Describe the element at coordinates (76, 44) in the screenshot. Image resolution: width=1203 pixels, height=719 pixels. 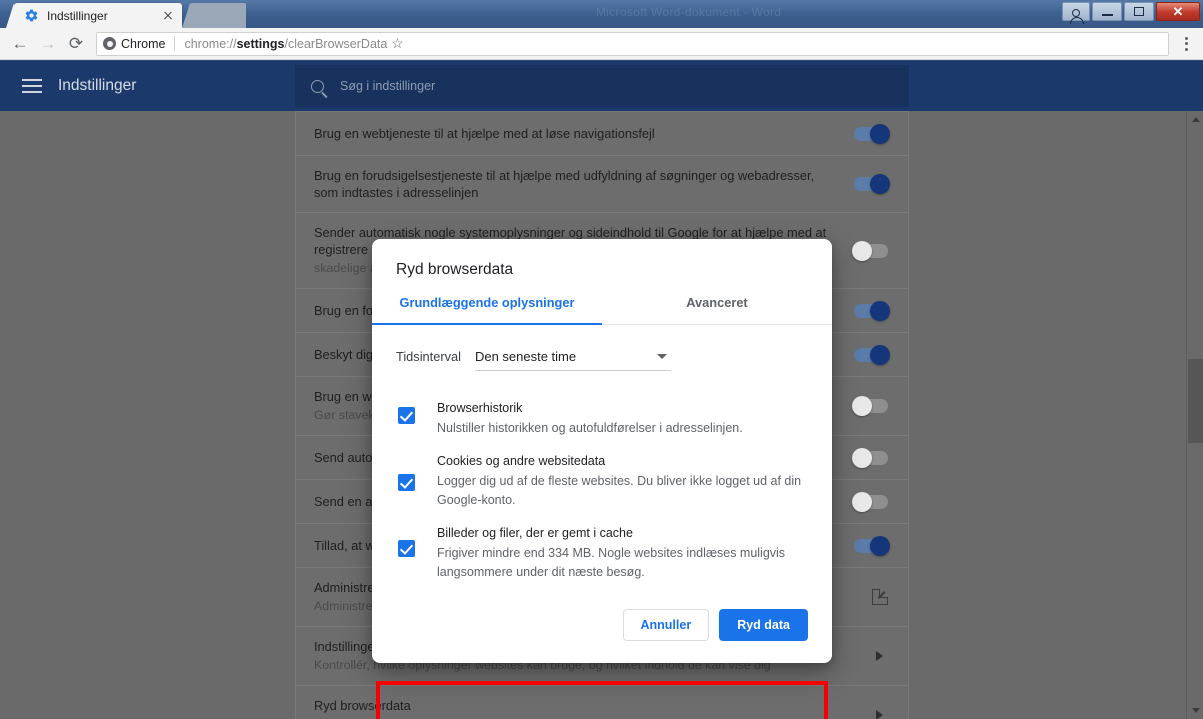
I see `reload-button: ⟳` at that location.